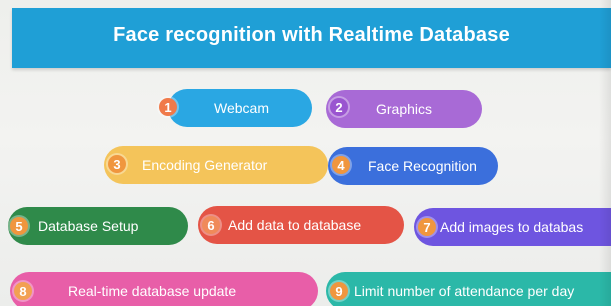 Image resolution: width=611 pixels, height=306 pixels. Describe the element at coordinates (168, 107) in the screenshot. I see `step-number-badge: 1` at that location.